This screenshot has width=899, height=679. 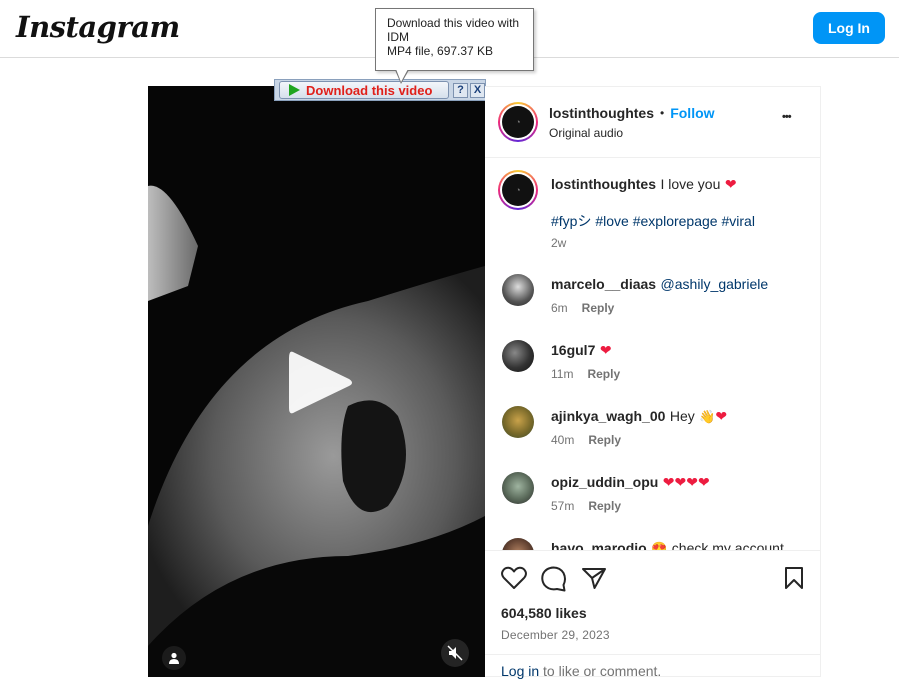 I want to click on comment-meta: 6m Reply, so click(x=582, y=308).